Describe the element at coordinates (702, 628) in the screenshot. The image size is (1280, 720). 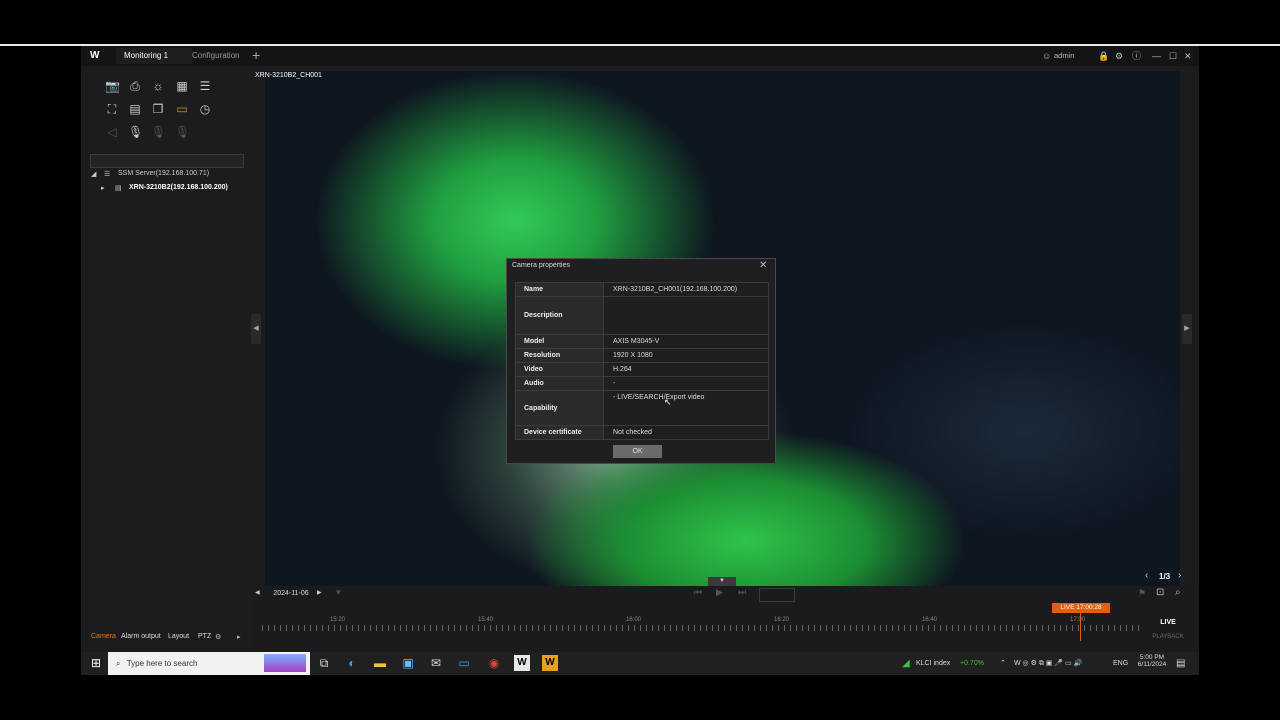
I see `timeline-ruler` at that location.